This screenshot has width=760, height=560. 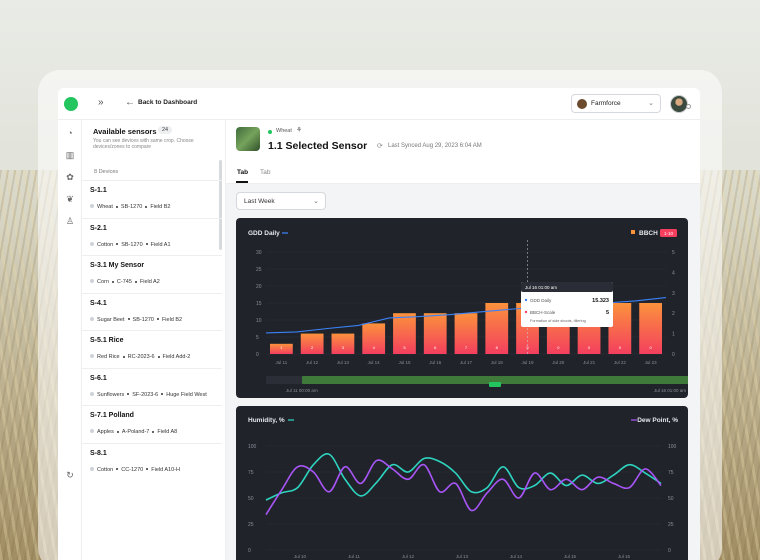 I want to click on tooltip-gdd-dot, so click(x=526, y=300).